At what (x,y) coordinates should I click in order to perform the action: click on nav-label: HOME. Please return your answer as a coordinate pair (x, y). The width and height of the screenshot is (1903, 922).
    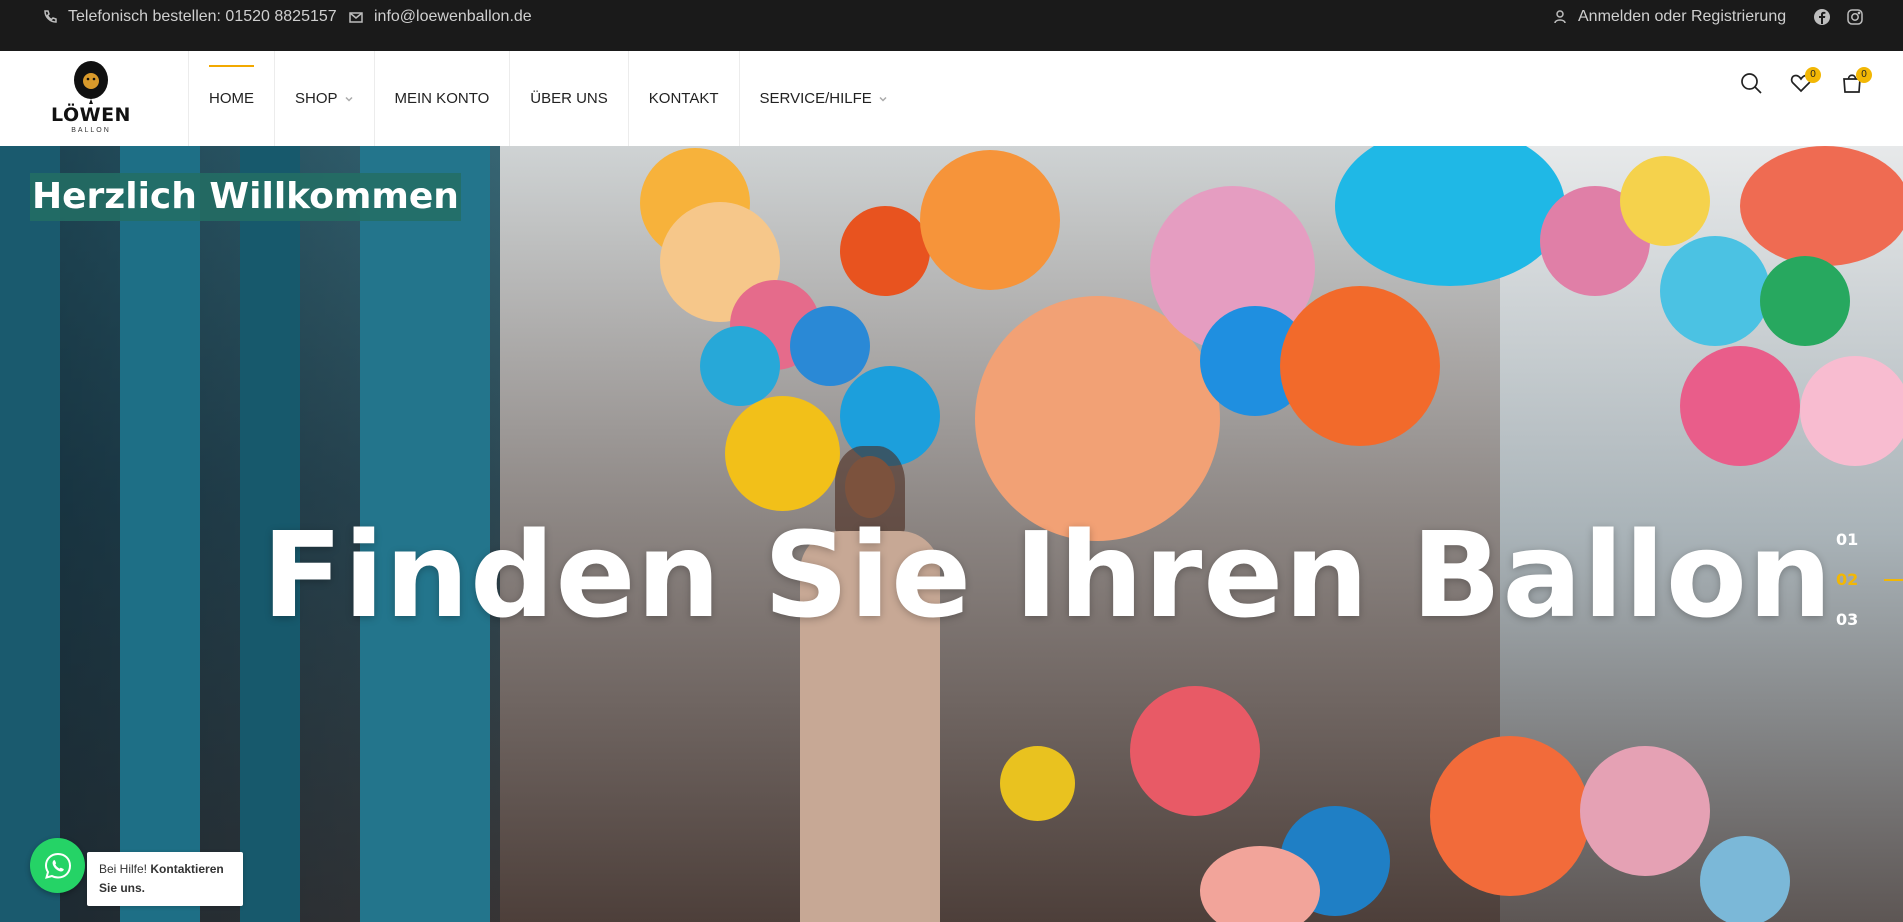
    Looking at the image, I should click on (231, 98).